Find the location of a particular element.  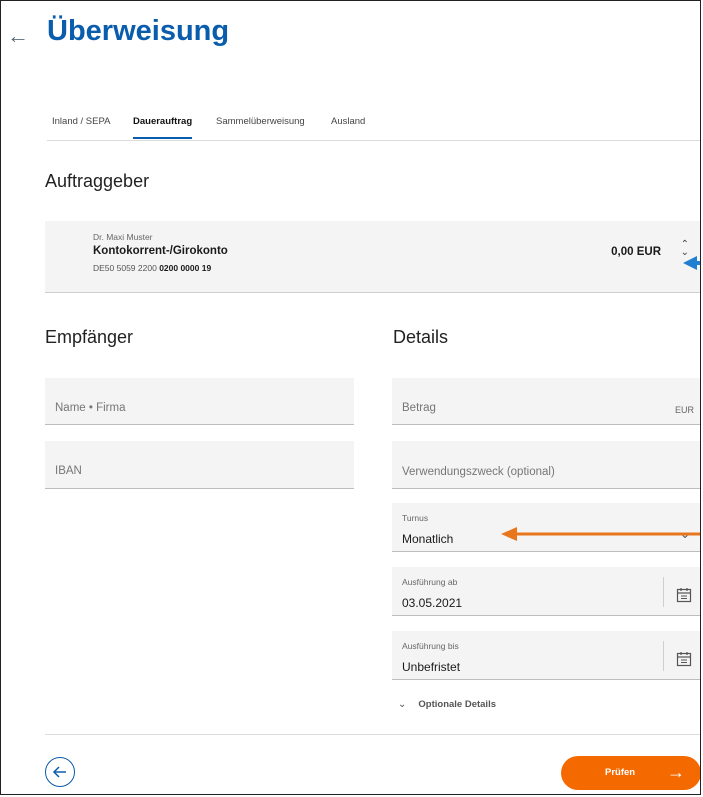

turnus-value: Monatlich is located at coordinates (428, 539).